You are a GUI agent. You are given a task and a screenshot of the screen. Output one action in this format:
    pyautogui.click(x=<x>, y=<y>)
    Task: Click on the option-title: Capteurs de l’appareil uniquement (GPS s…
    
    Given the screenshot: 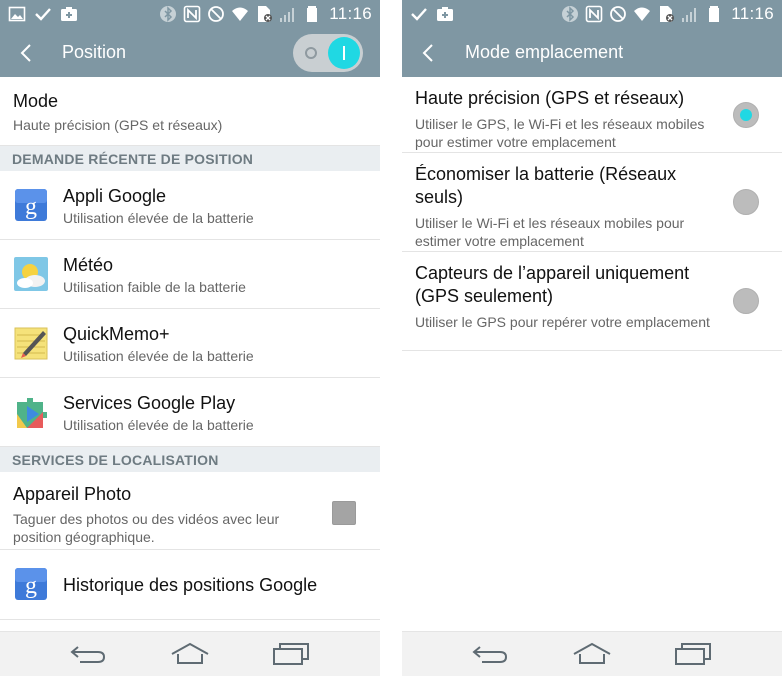 What is the action you would take?
    pyautogui.click(x=552, y=284)
    